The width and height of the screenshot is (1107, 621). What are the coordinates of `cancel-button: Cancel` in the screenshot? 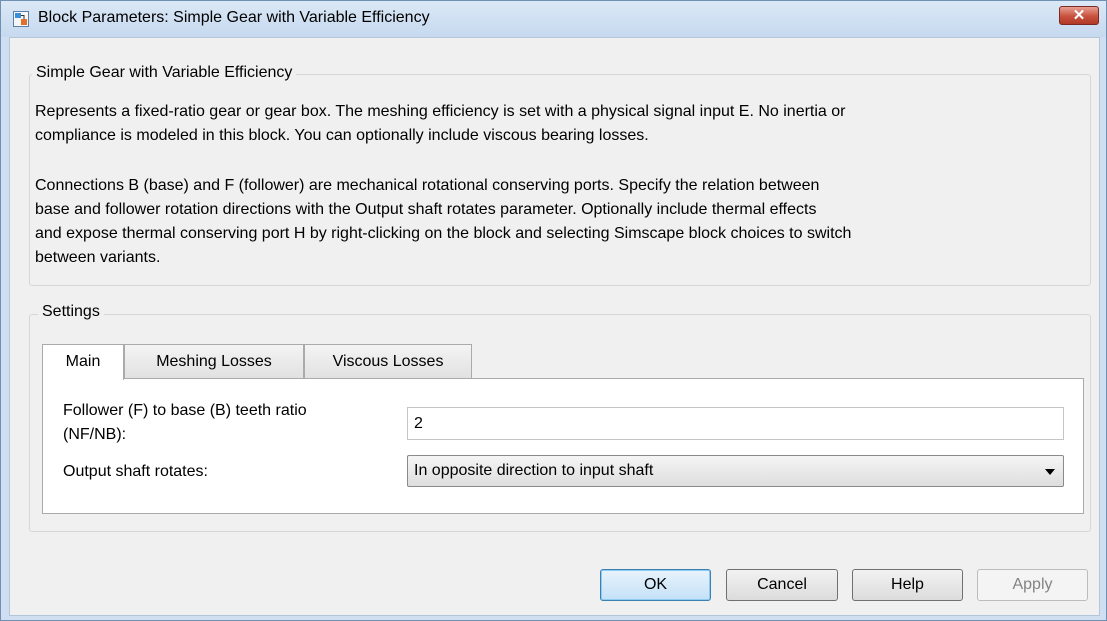 It's located at (782, 585).